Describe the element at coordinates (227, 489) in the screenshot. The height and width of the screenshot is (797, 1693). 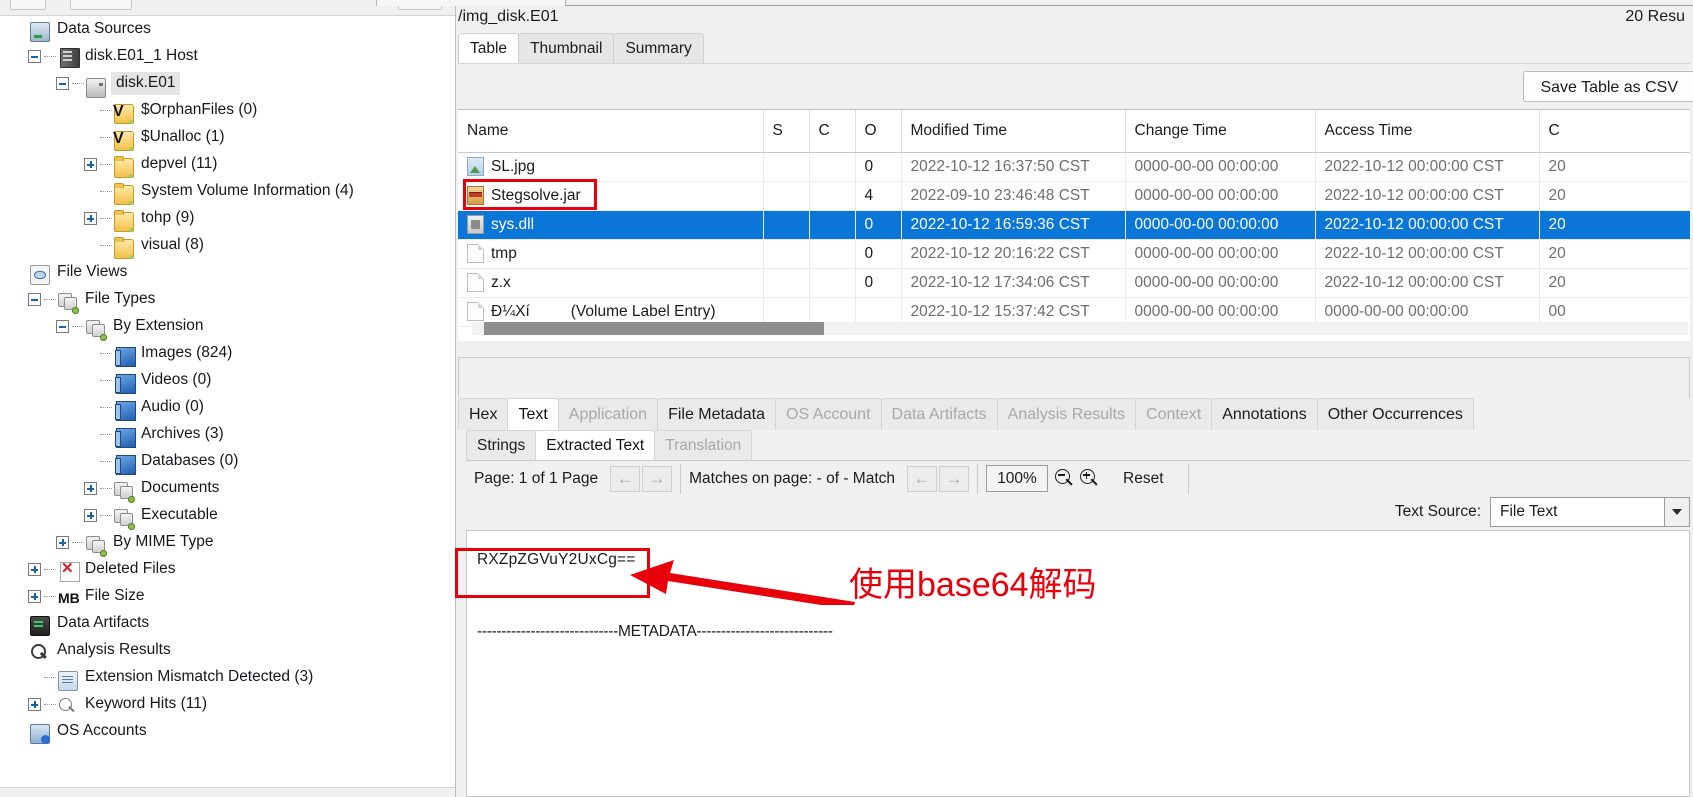
I see `tree-node: Documents` at that location.